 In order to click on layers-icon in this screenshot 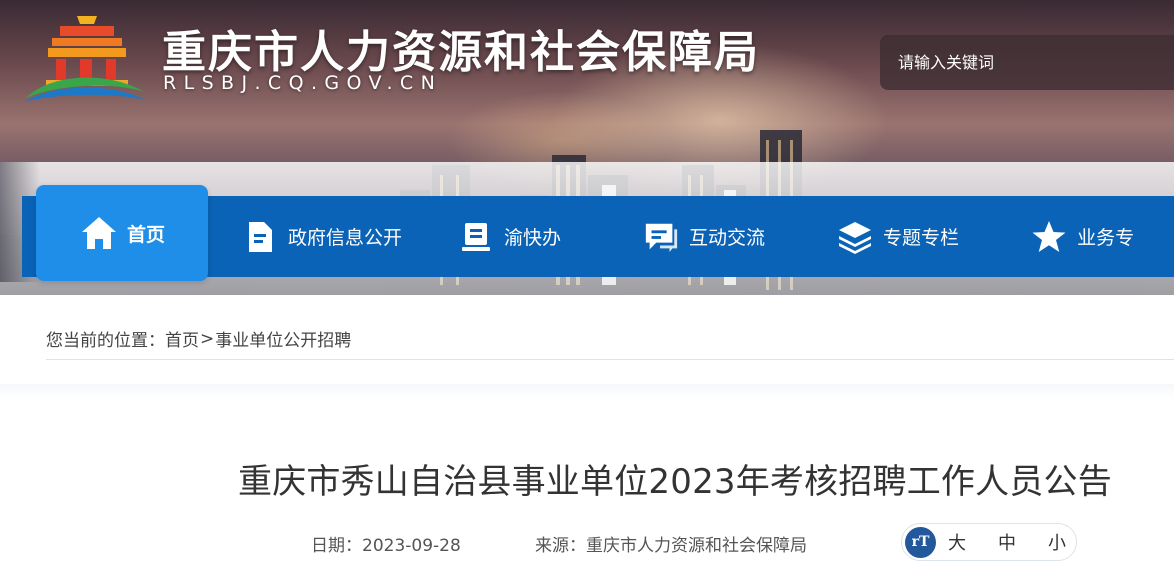, I will do `click(855, 237)`.